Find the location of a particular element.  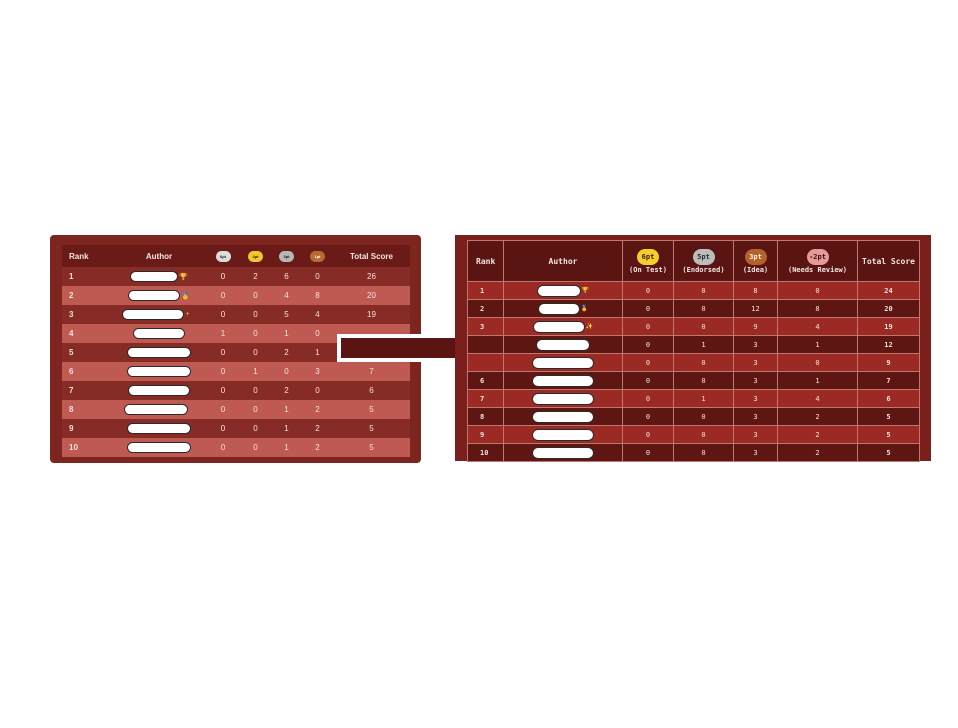

new-header-m2pt: -2pt (Needs Review) is located at coordinates (817, 261).